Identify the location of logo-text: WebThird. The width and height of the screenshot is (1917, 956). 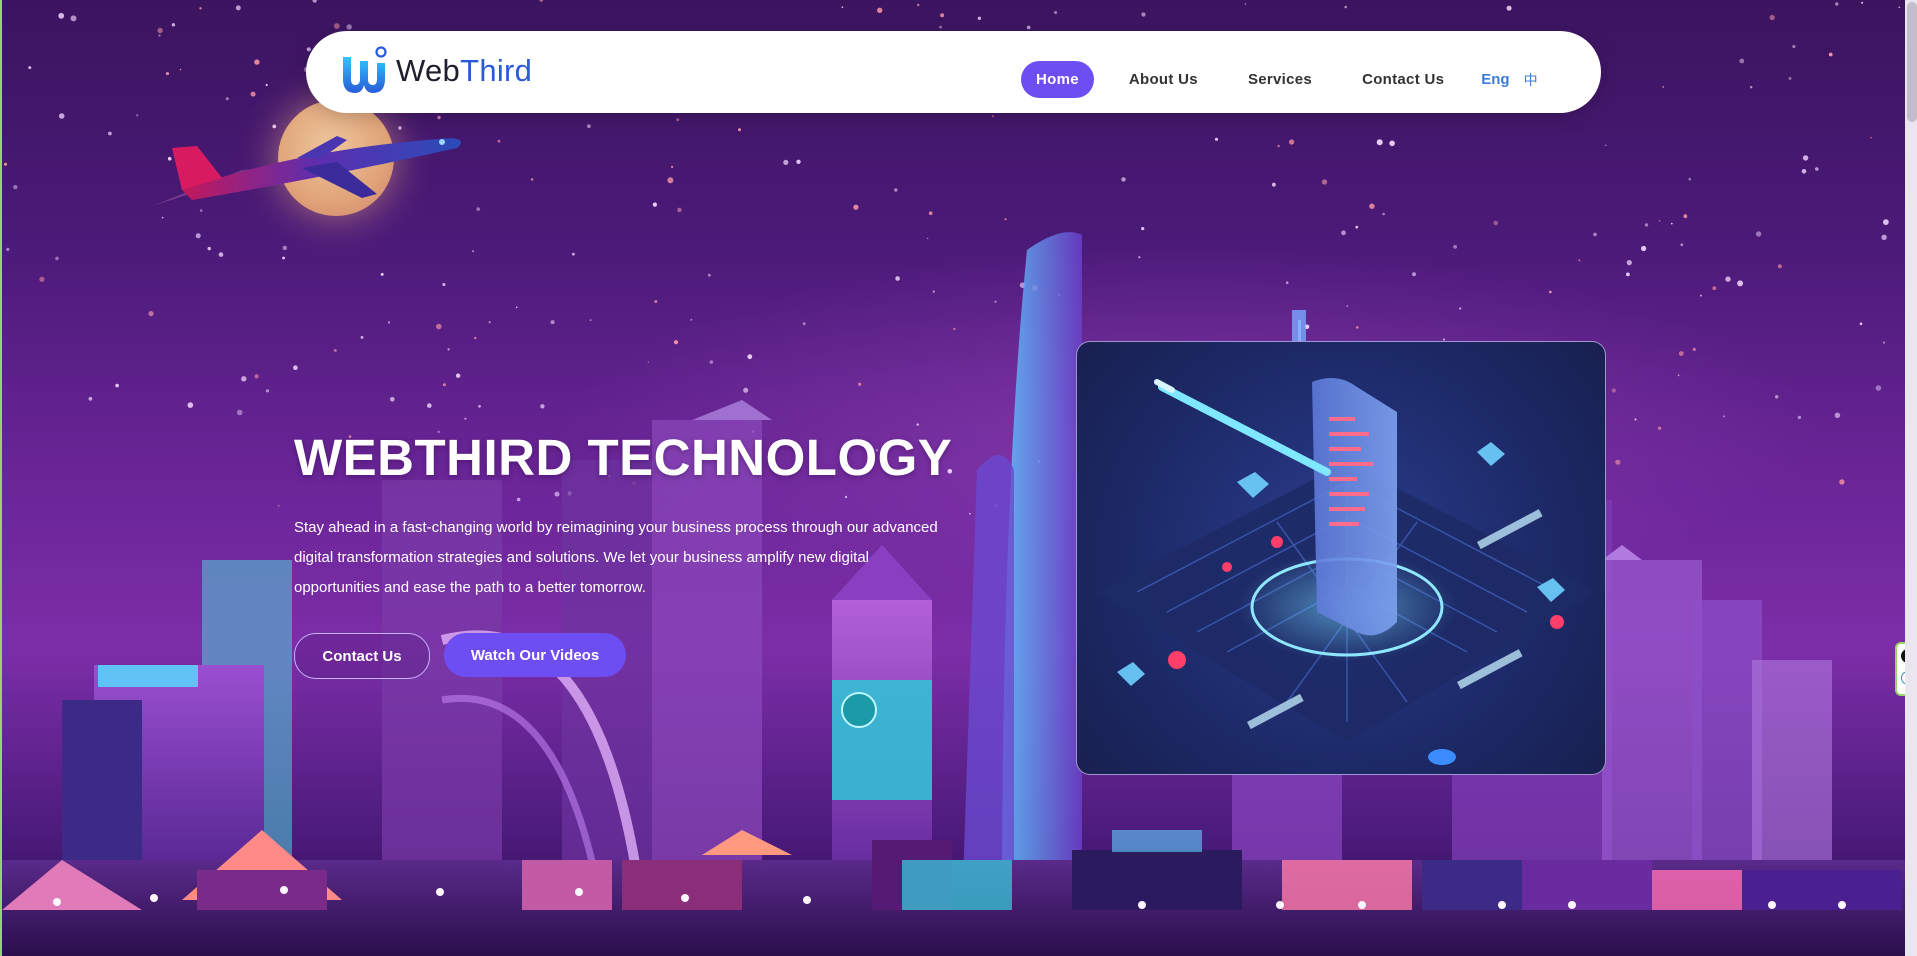
(464, 71).